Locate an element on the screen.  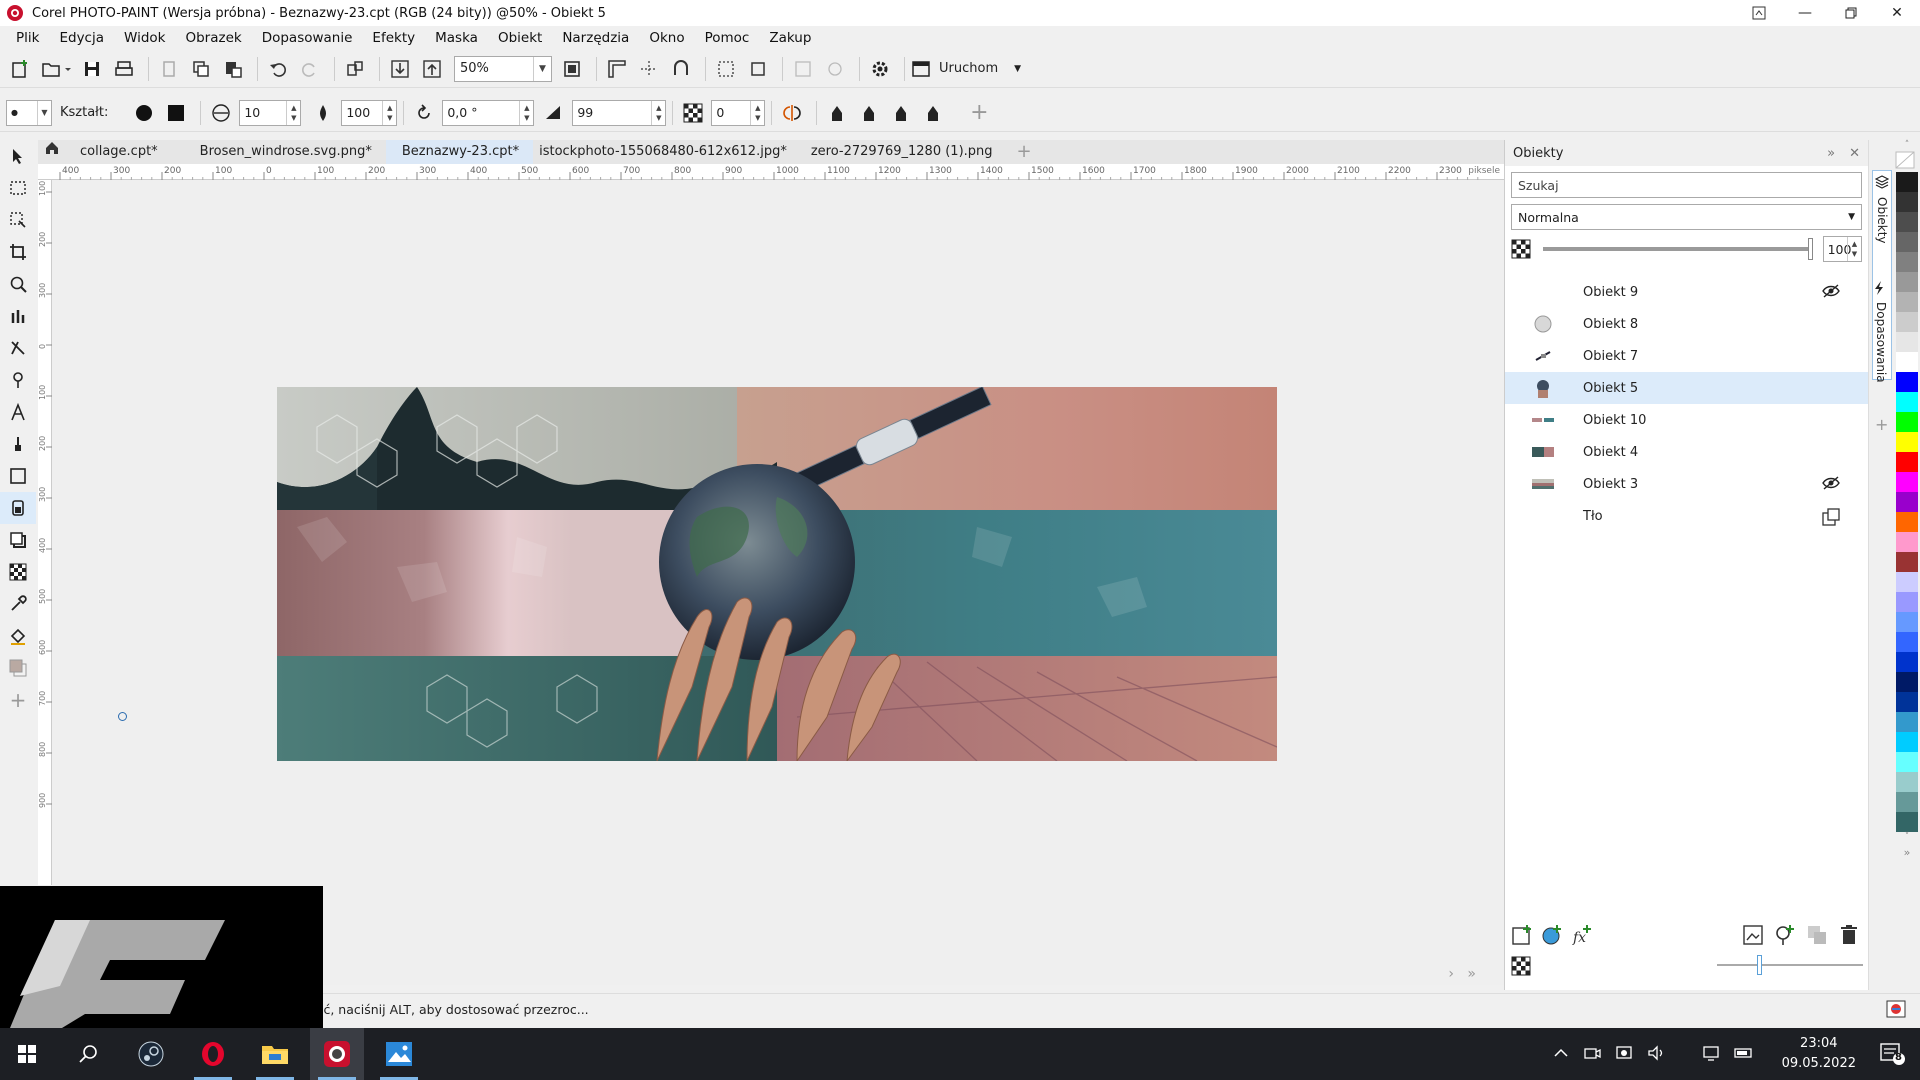
show-rulers-icon is located at coordinates (617, 69).